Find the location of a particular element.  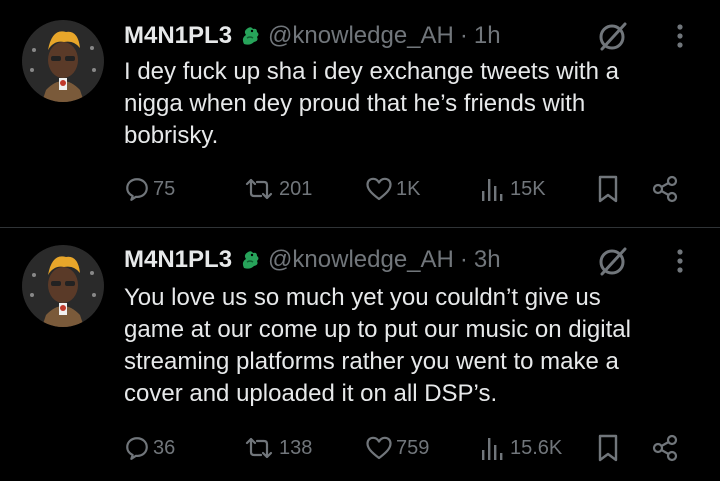

user-handle: @knowledge_AH is located at coordinates (361, 260).